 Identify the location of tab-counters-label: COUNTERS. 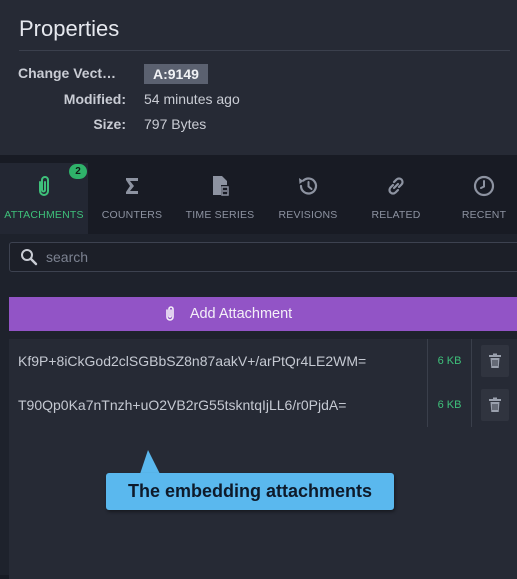
(132, 215).